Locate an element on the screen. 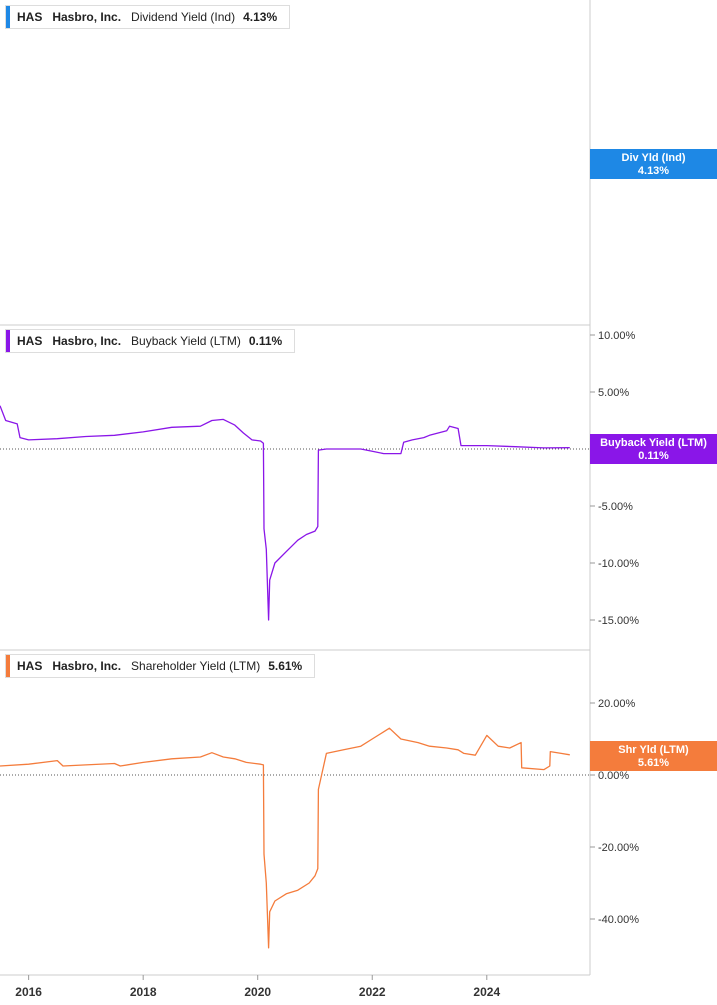  tag-div-yld: Div Yld (Ind) 4.13% is located at coordinates (653, 164).